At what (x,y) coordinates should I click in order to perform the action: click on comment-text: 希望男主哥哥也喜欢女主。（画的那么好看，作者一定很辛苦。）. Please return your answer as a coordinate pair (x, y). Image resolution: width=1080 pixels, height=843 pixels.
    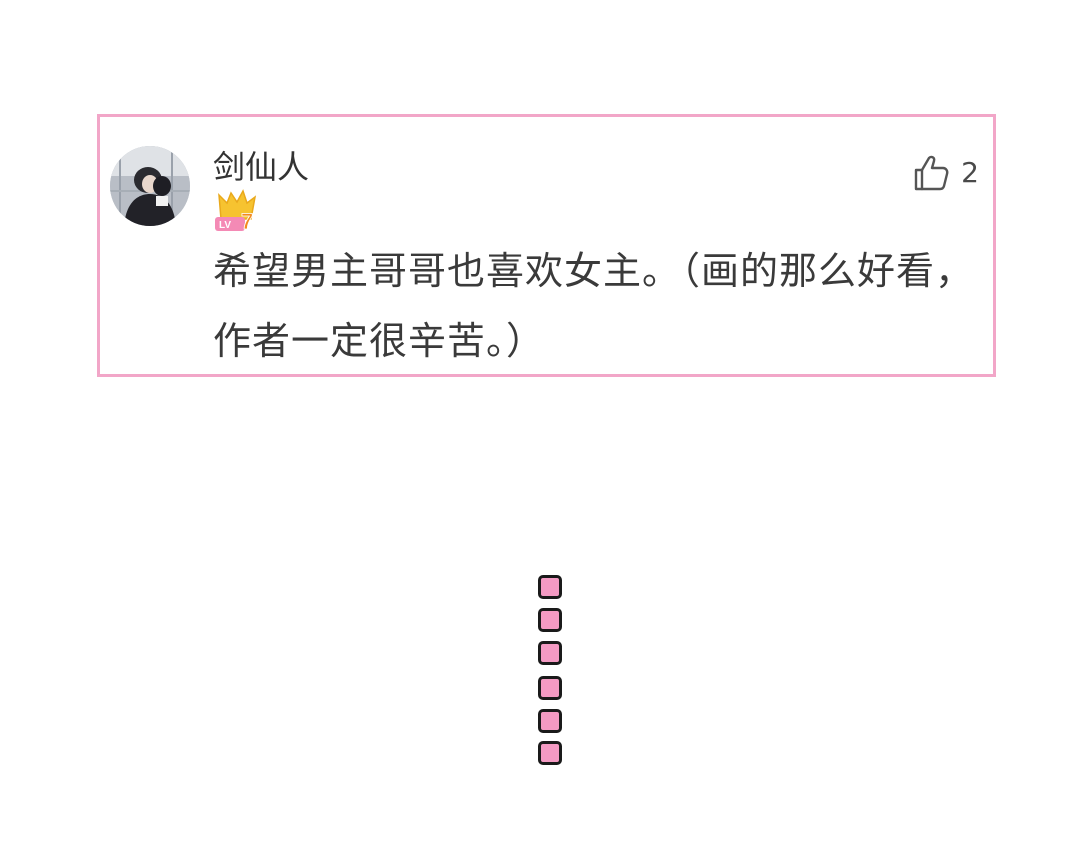
    Looking at the image, I should click on (594, 306).